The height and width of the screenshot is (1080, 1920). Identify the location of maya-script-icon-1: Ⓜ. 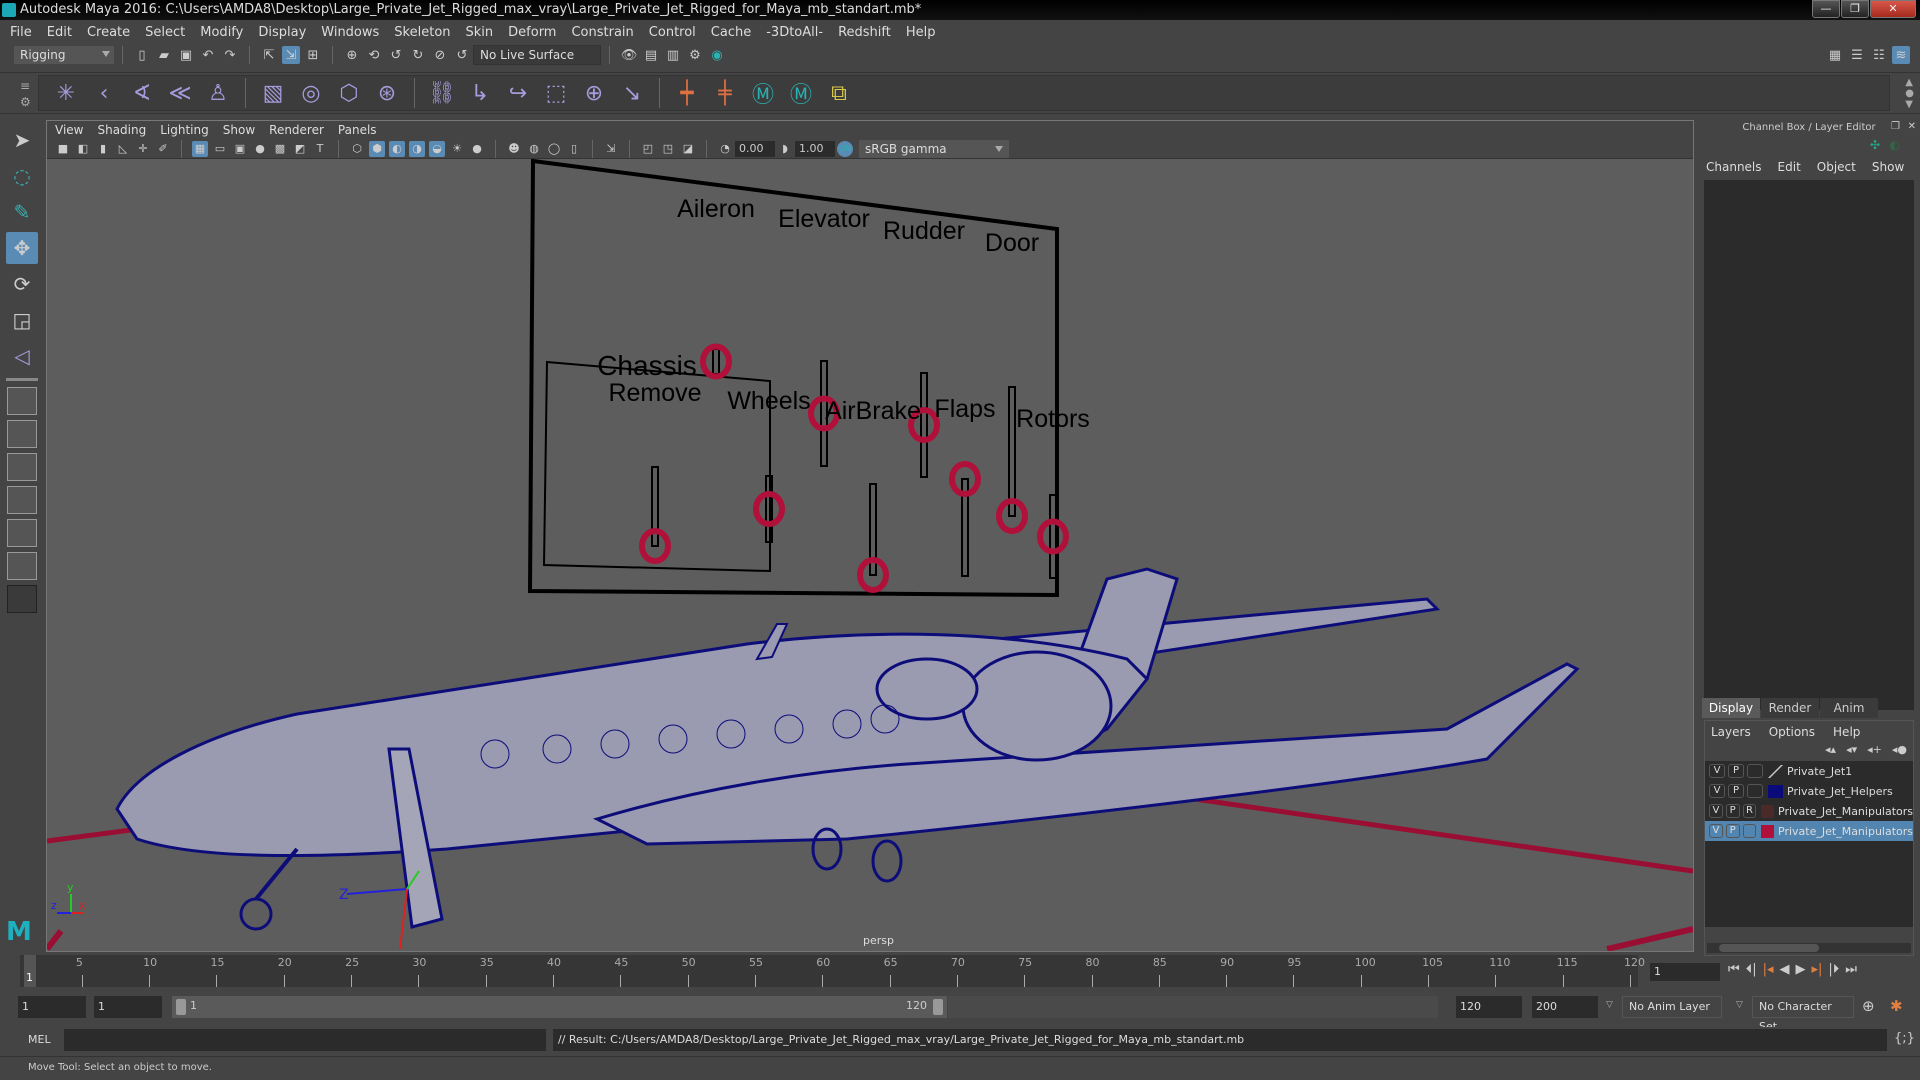
(763, 93).